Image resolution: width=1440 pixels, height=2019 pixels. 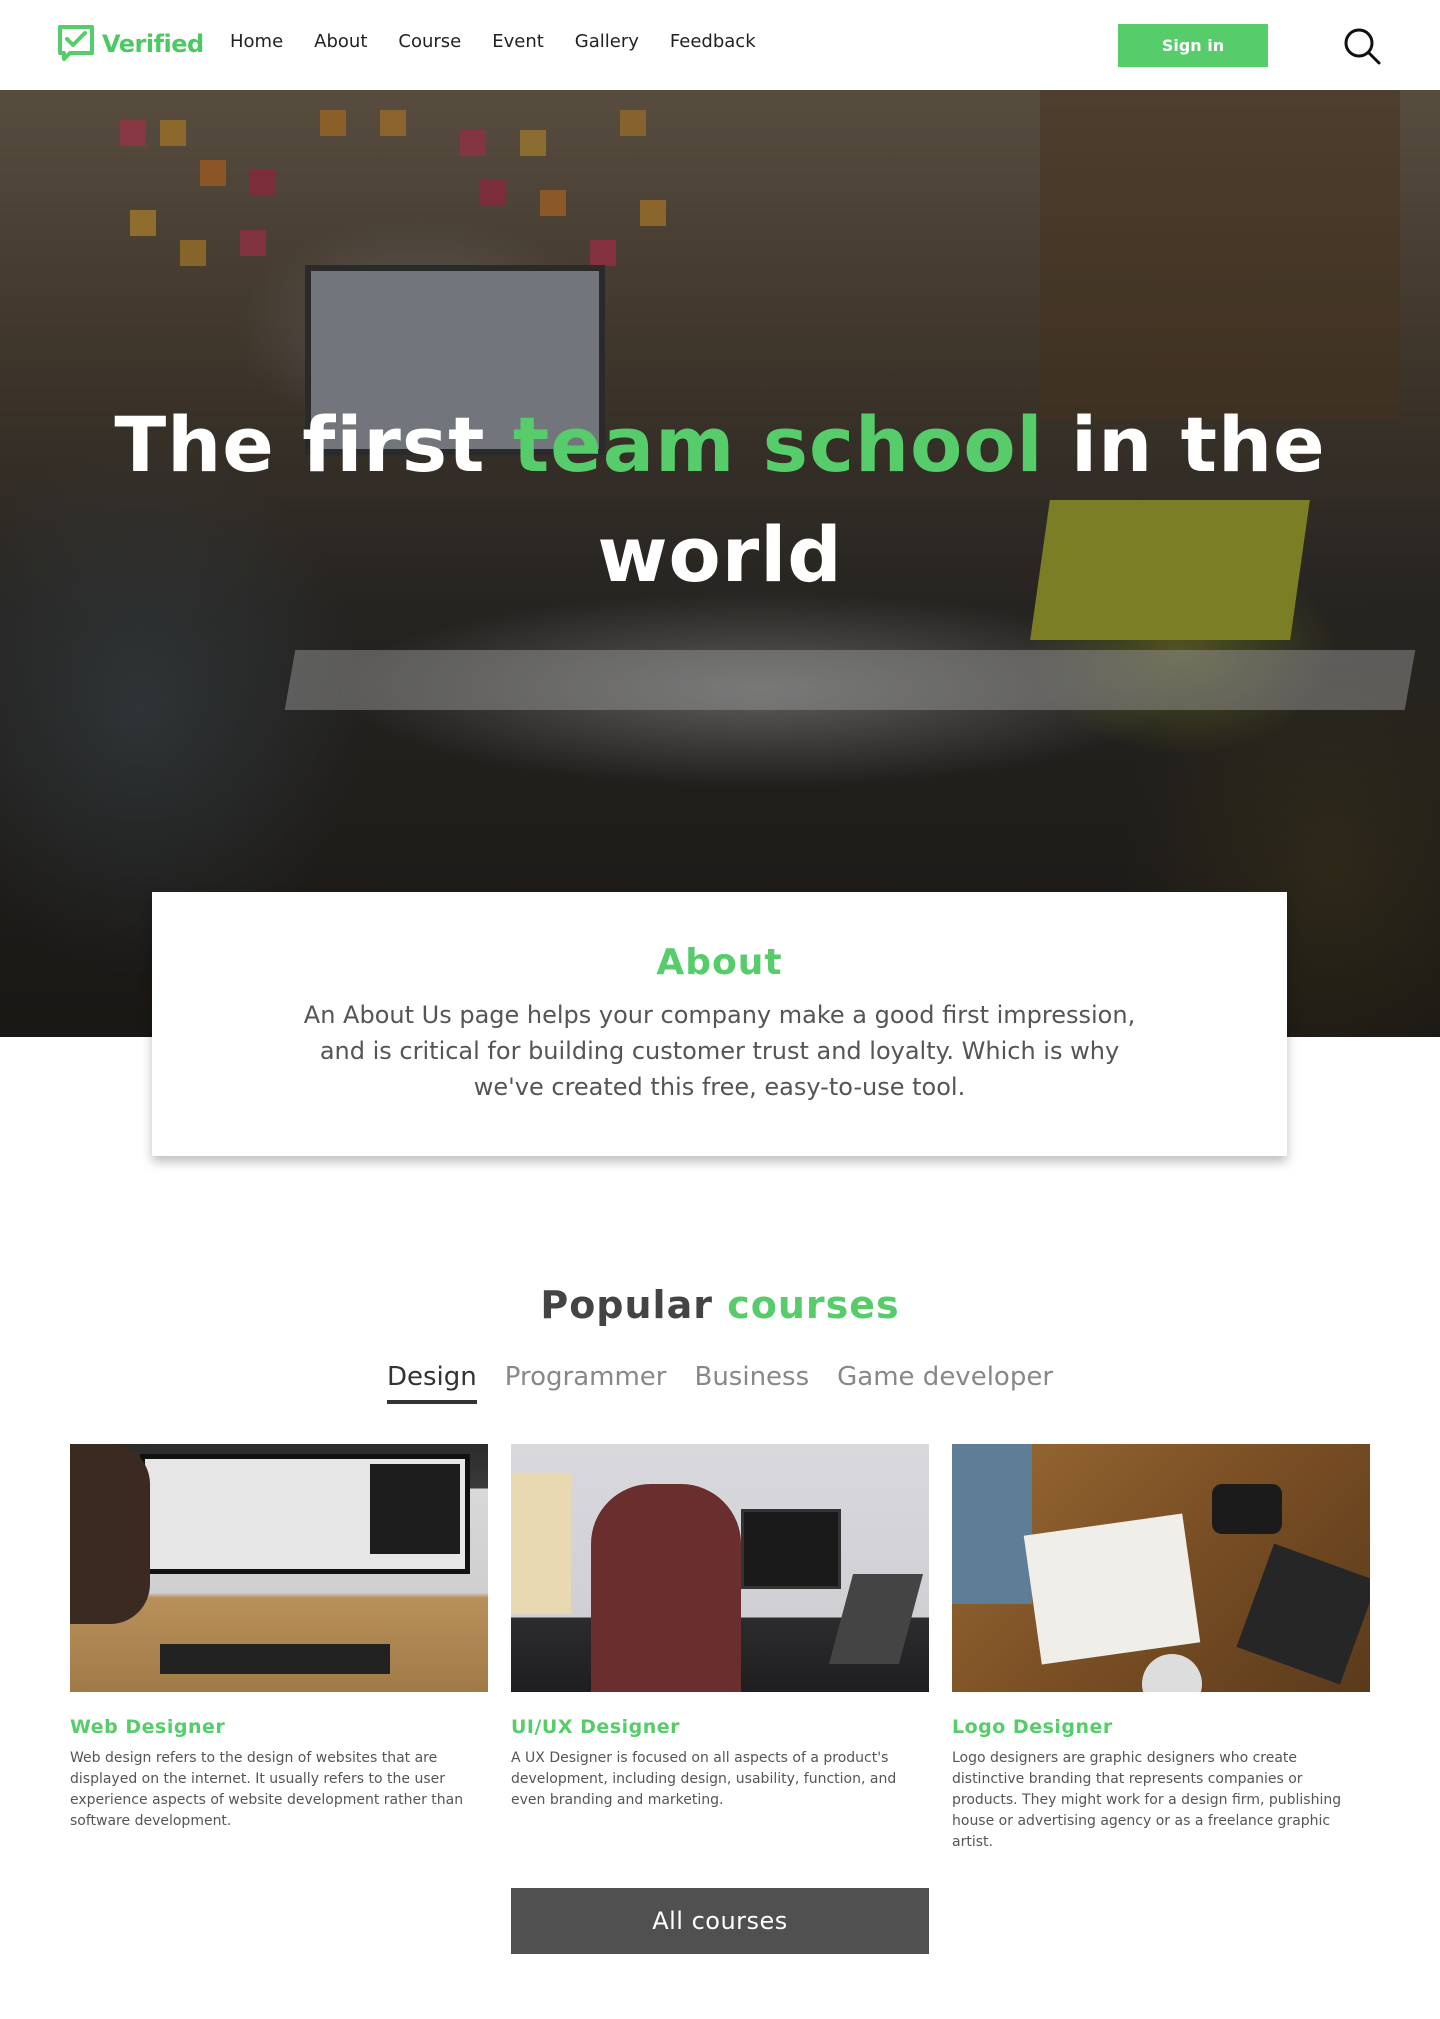 I want to click on all-courses-button: All courses, so click(x=720, y=1921).